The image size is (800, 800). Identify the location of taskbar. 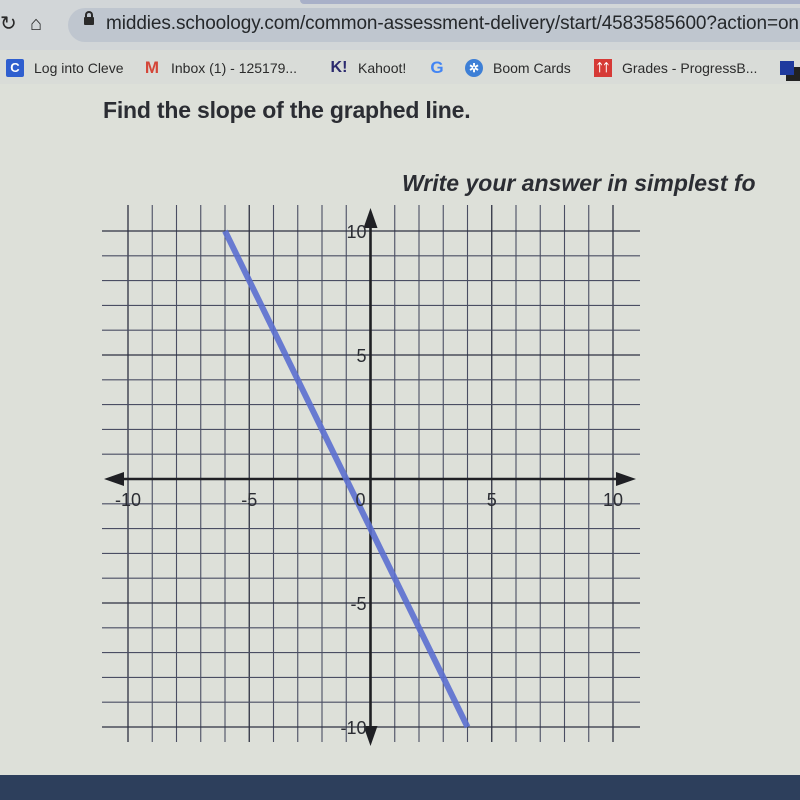
(400, 787).